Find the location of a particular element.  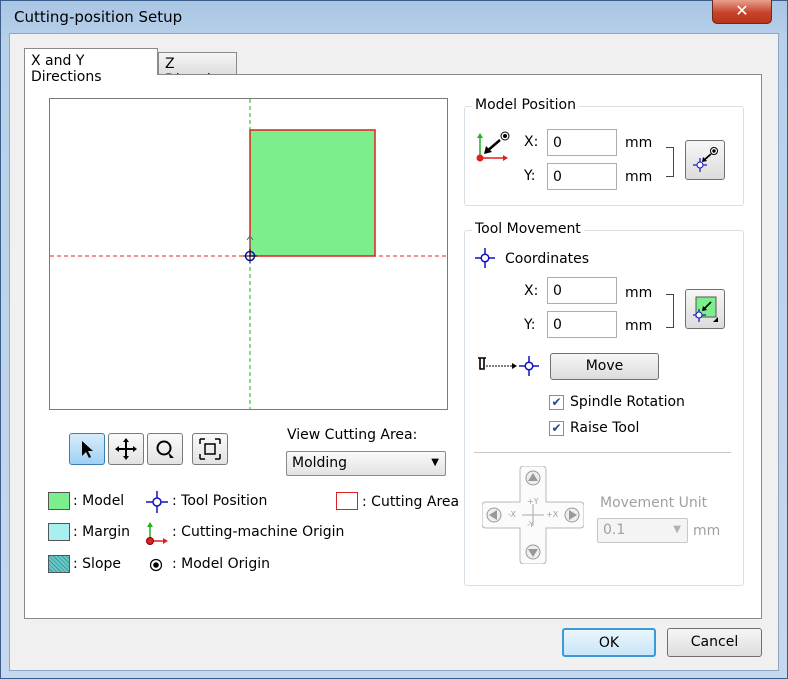

model-swatch is located at coordinates (59, 501).